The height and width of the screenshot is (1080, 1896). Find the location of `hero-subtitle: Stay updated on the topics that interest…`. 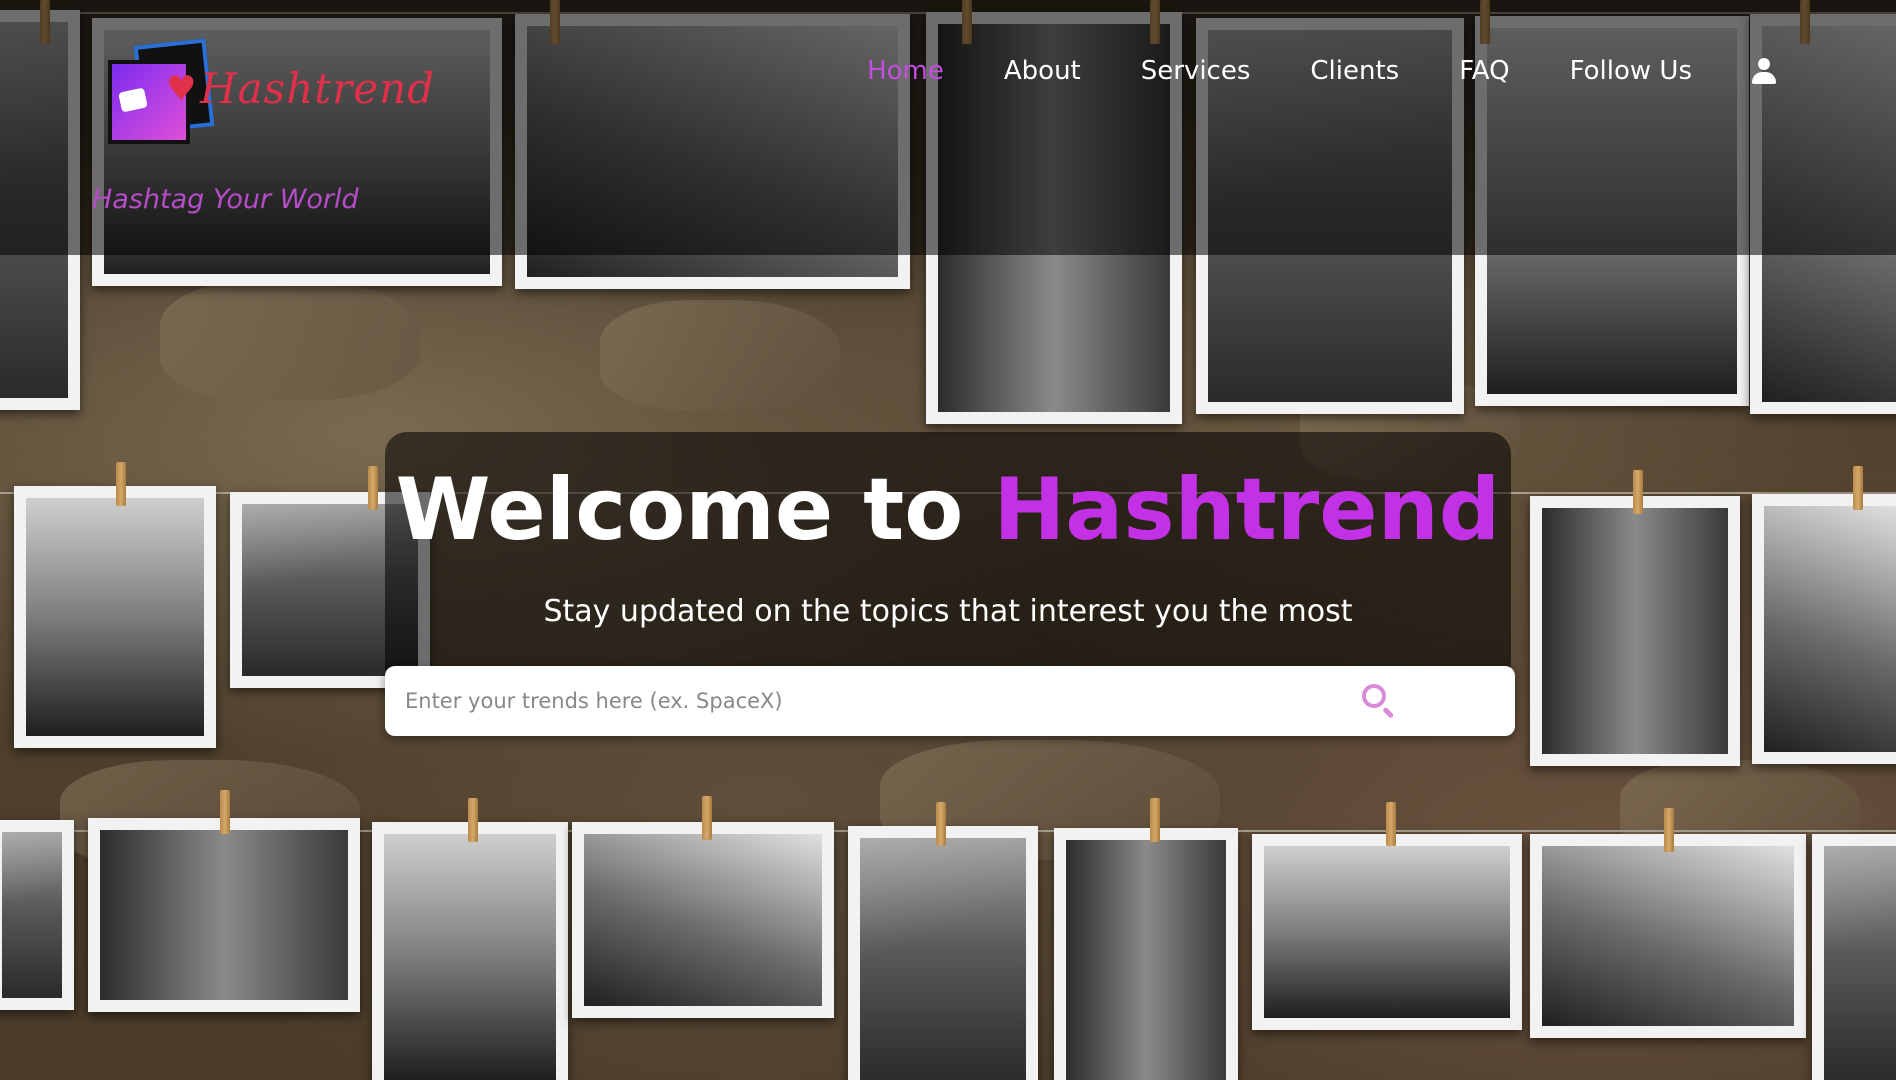

hero-subtitle: Stay updated on the topics that interest… is located at coordinates (948, 611).